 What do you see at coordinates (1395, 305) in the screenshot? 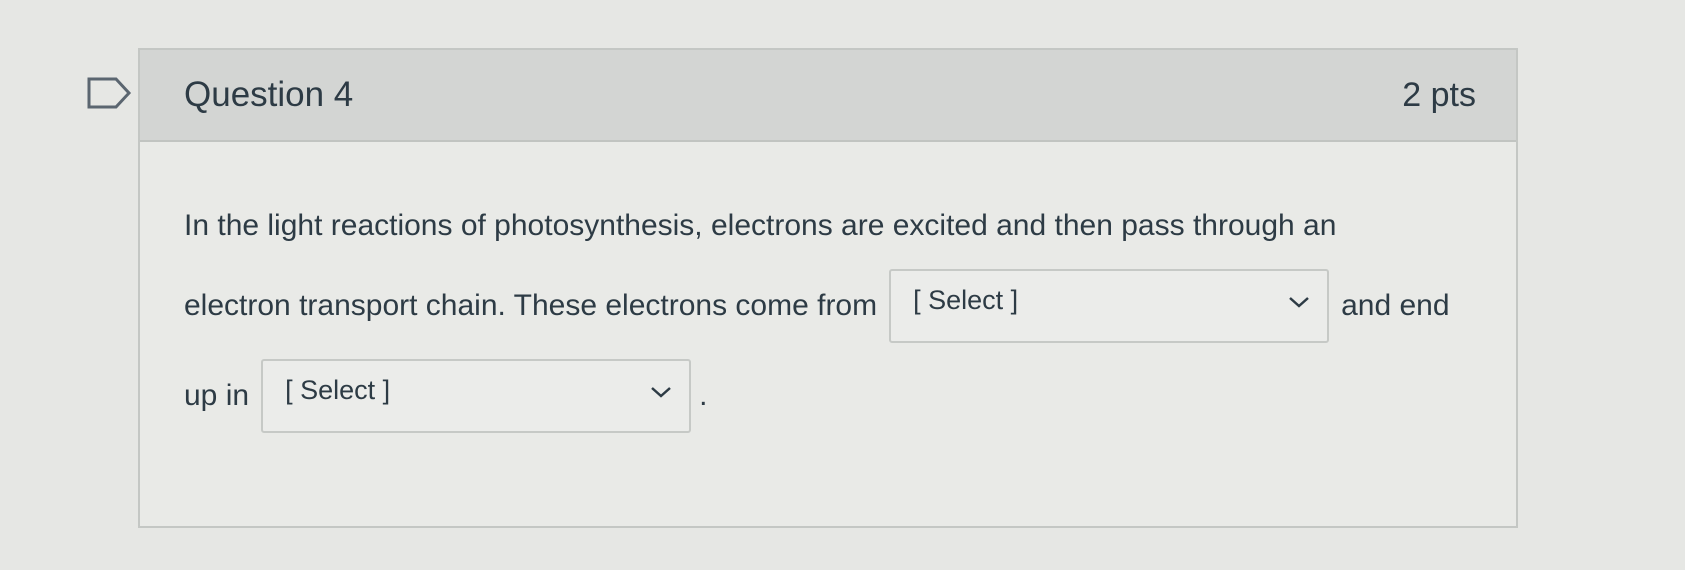
I see `question-text-2b: and end` at bounding box center [1395, 305].